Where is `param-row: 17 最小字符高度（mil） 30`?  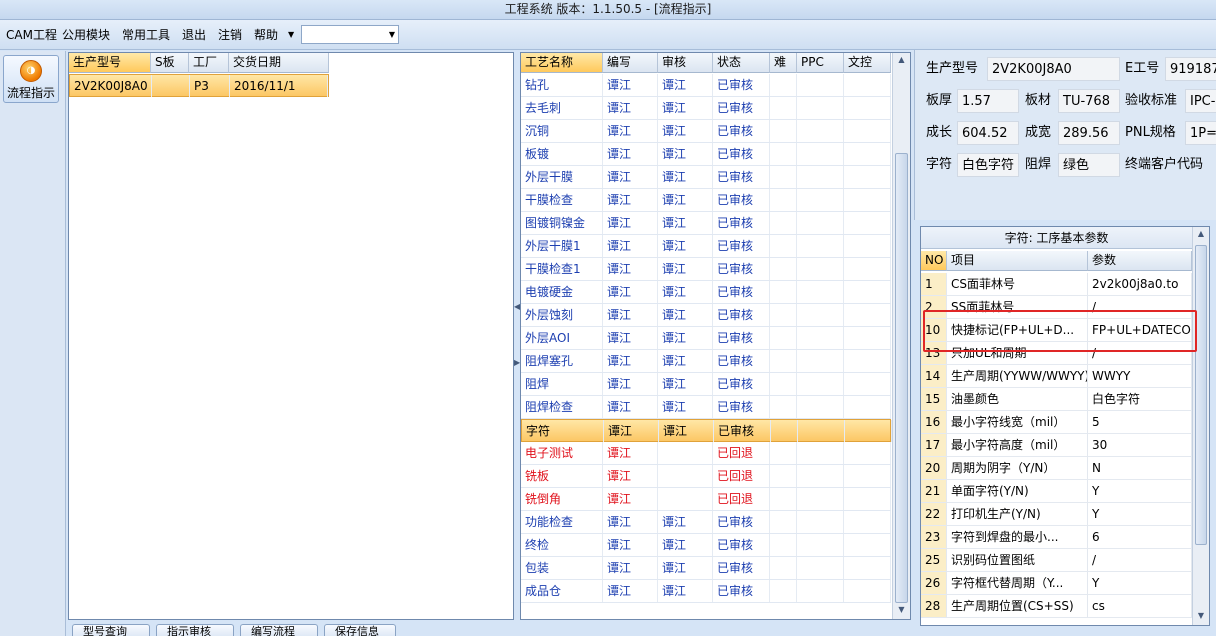 param-row: 17 最小字符高度（mil） 30 is located at coordinates (1056, 445).